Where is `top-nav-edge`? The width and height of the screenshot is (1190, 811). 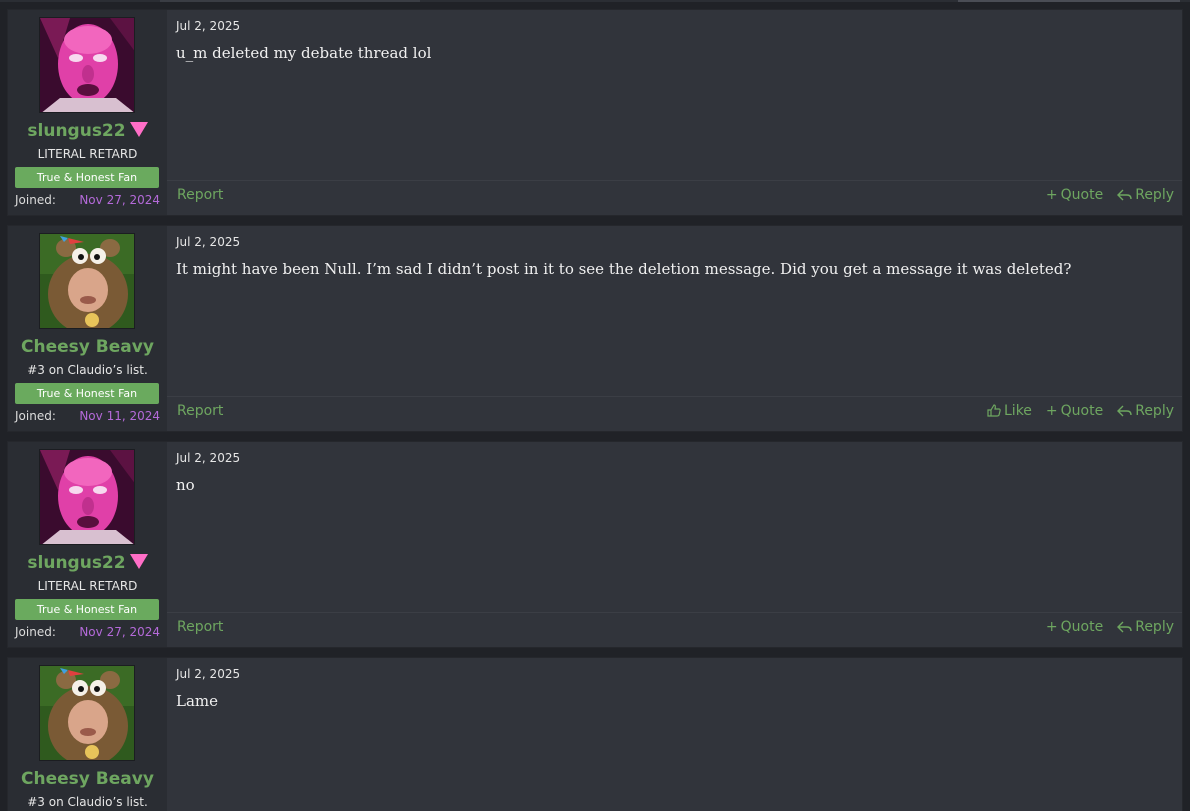
top-nav-edge is located at coordinates (595, 1).